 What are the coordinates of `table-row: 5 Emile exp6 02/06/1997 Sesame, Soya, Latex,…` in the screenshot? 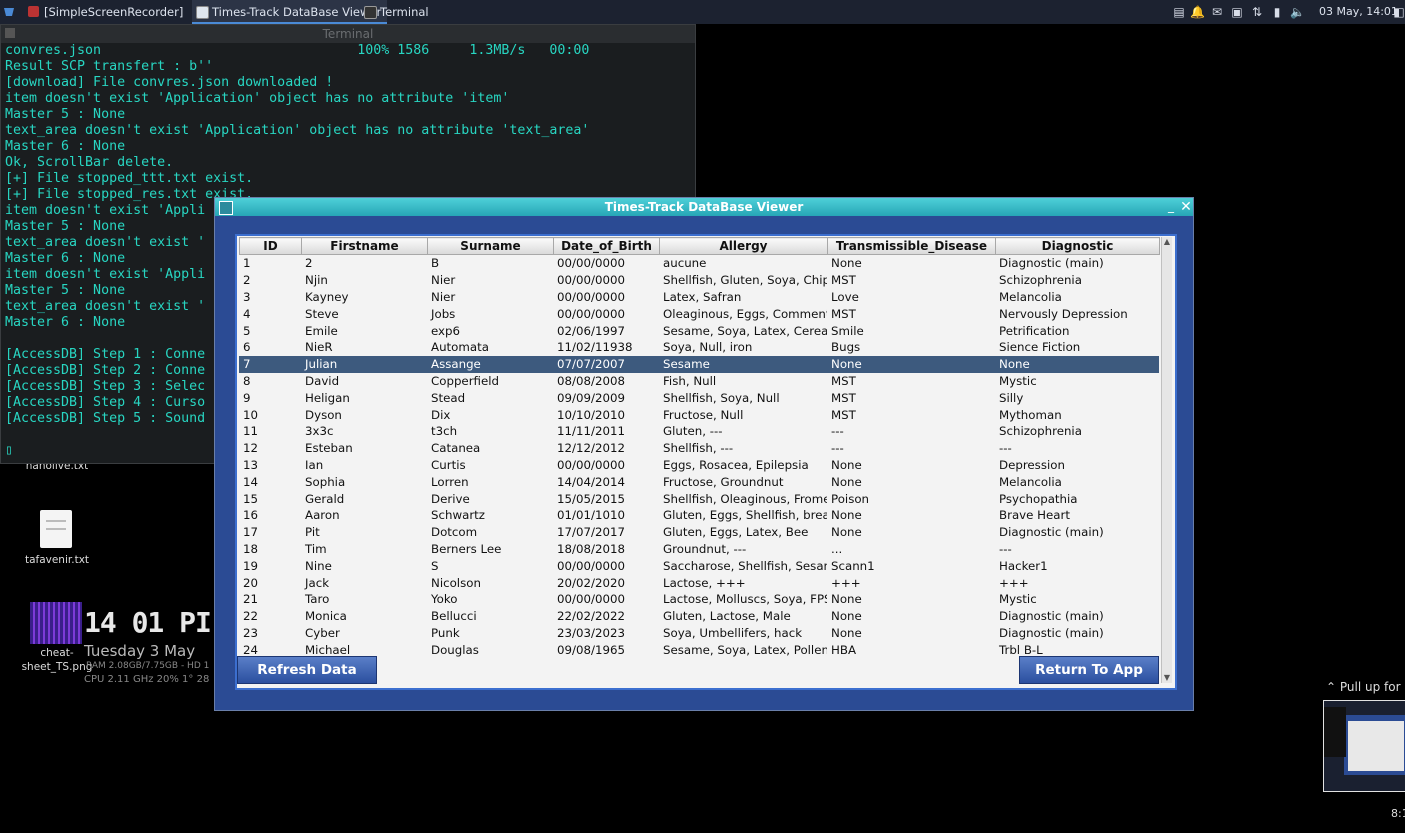 It's located at (699, 330).